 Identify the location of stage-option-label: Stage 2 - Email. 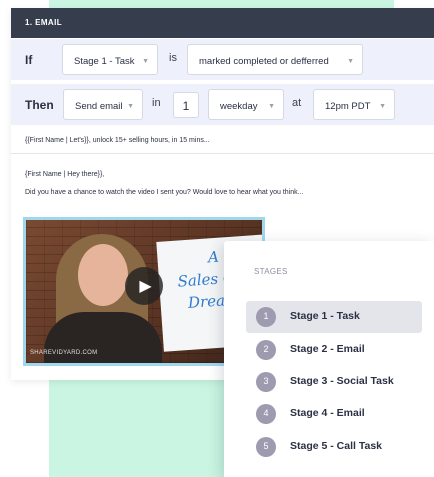
(327, 349).